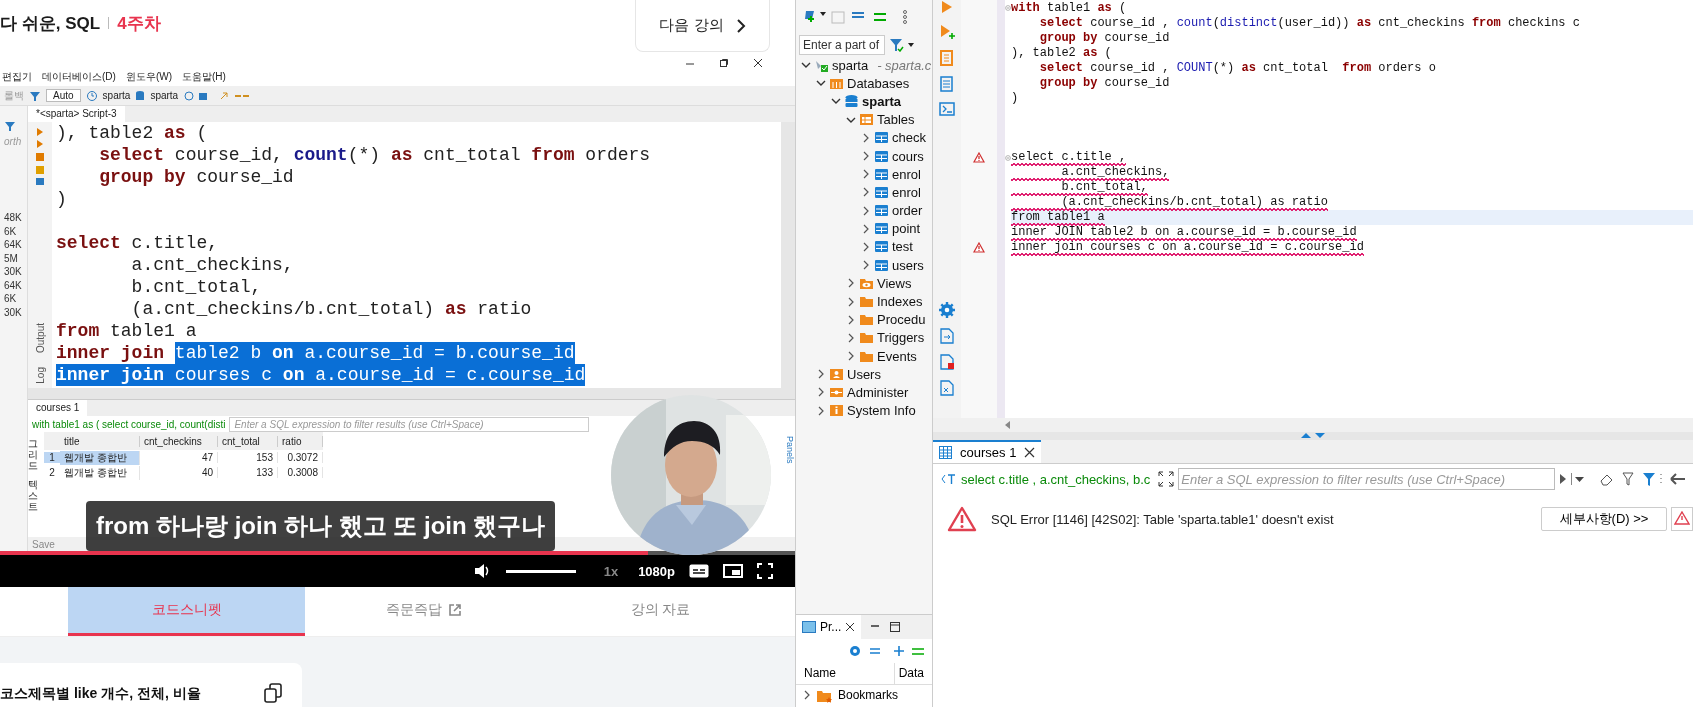  Describe the element at coordinates (179, 441) in the screenshot. I see `column-header: cnt_checkins` at that location.